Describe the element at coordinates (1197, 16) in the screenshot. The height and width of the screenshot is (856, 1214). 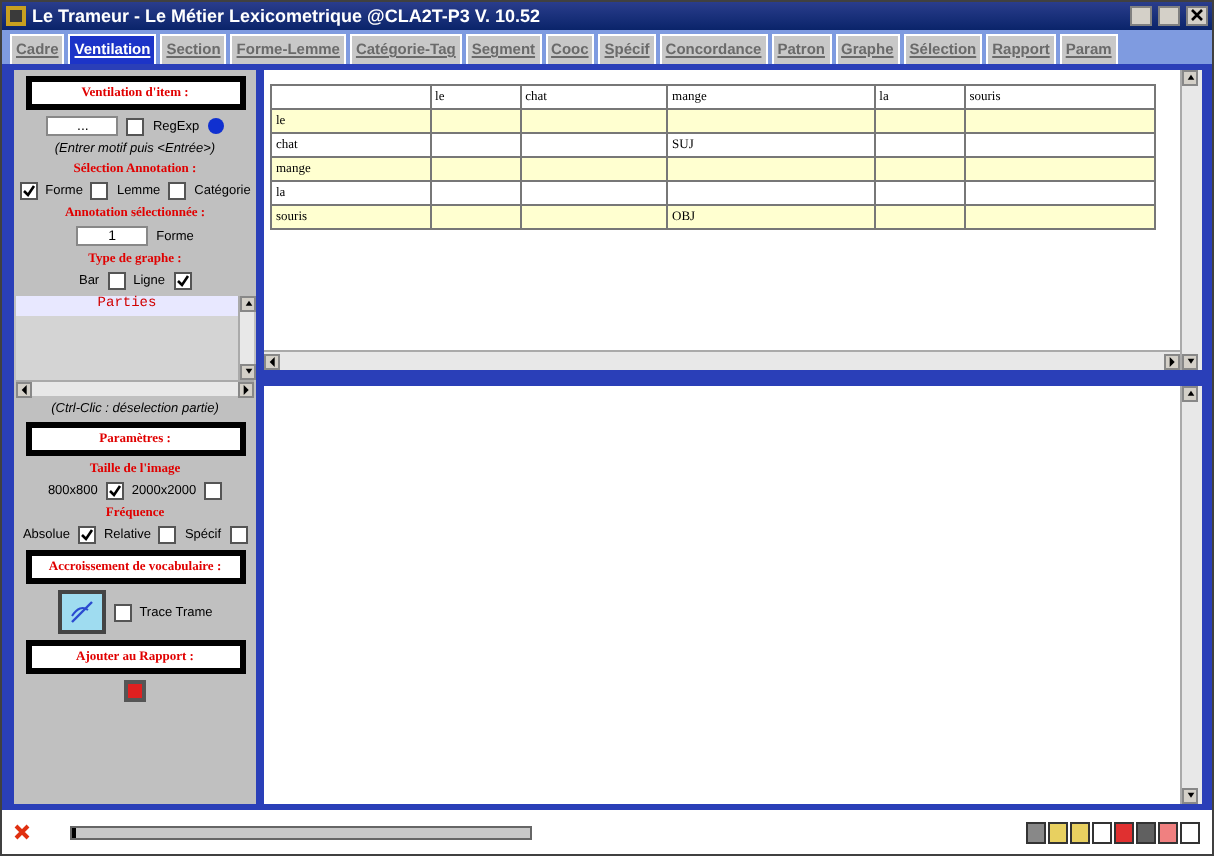
I see `close-icon` at that location.